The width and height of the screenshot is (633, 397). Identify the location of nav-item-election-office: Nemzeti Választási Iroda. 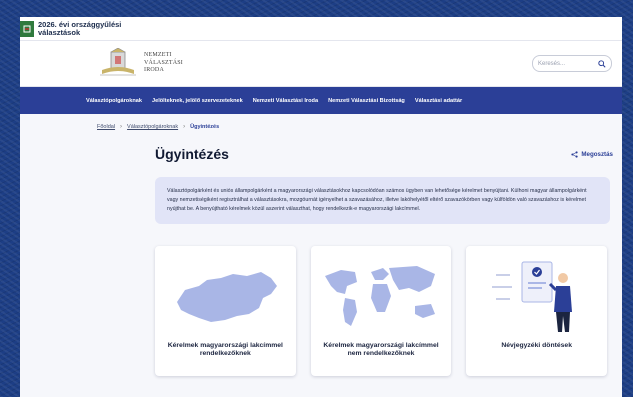
(285, 101).